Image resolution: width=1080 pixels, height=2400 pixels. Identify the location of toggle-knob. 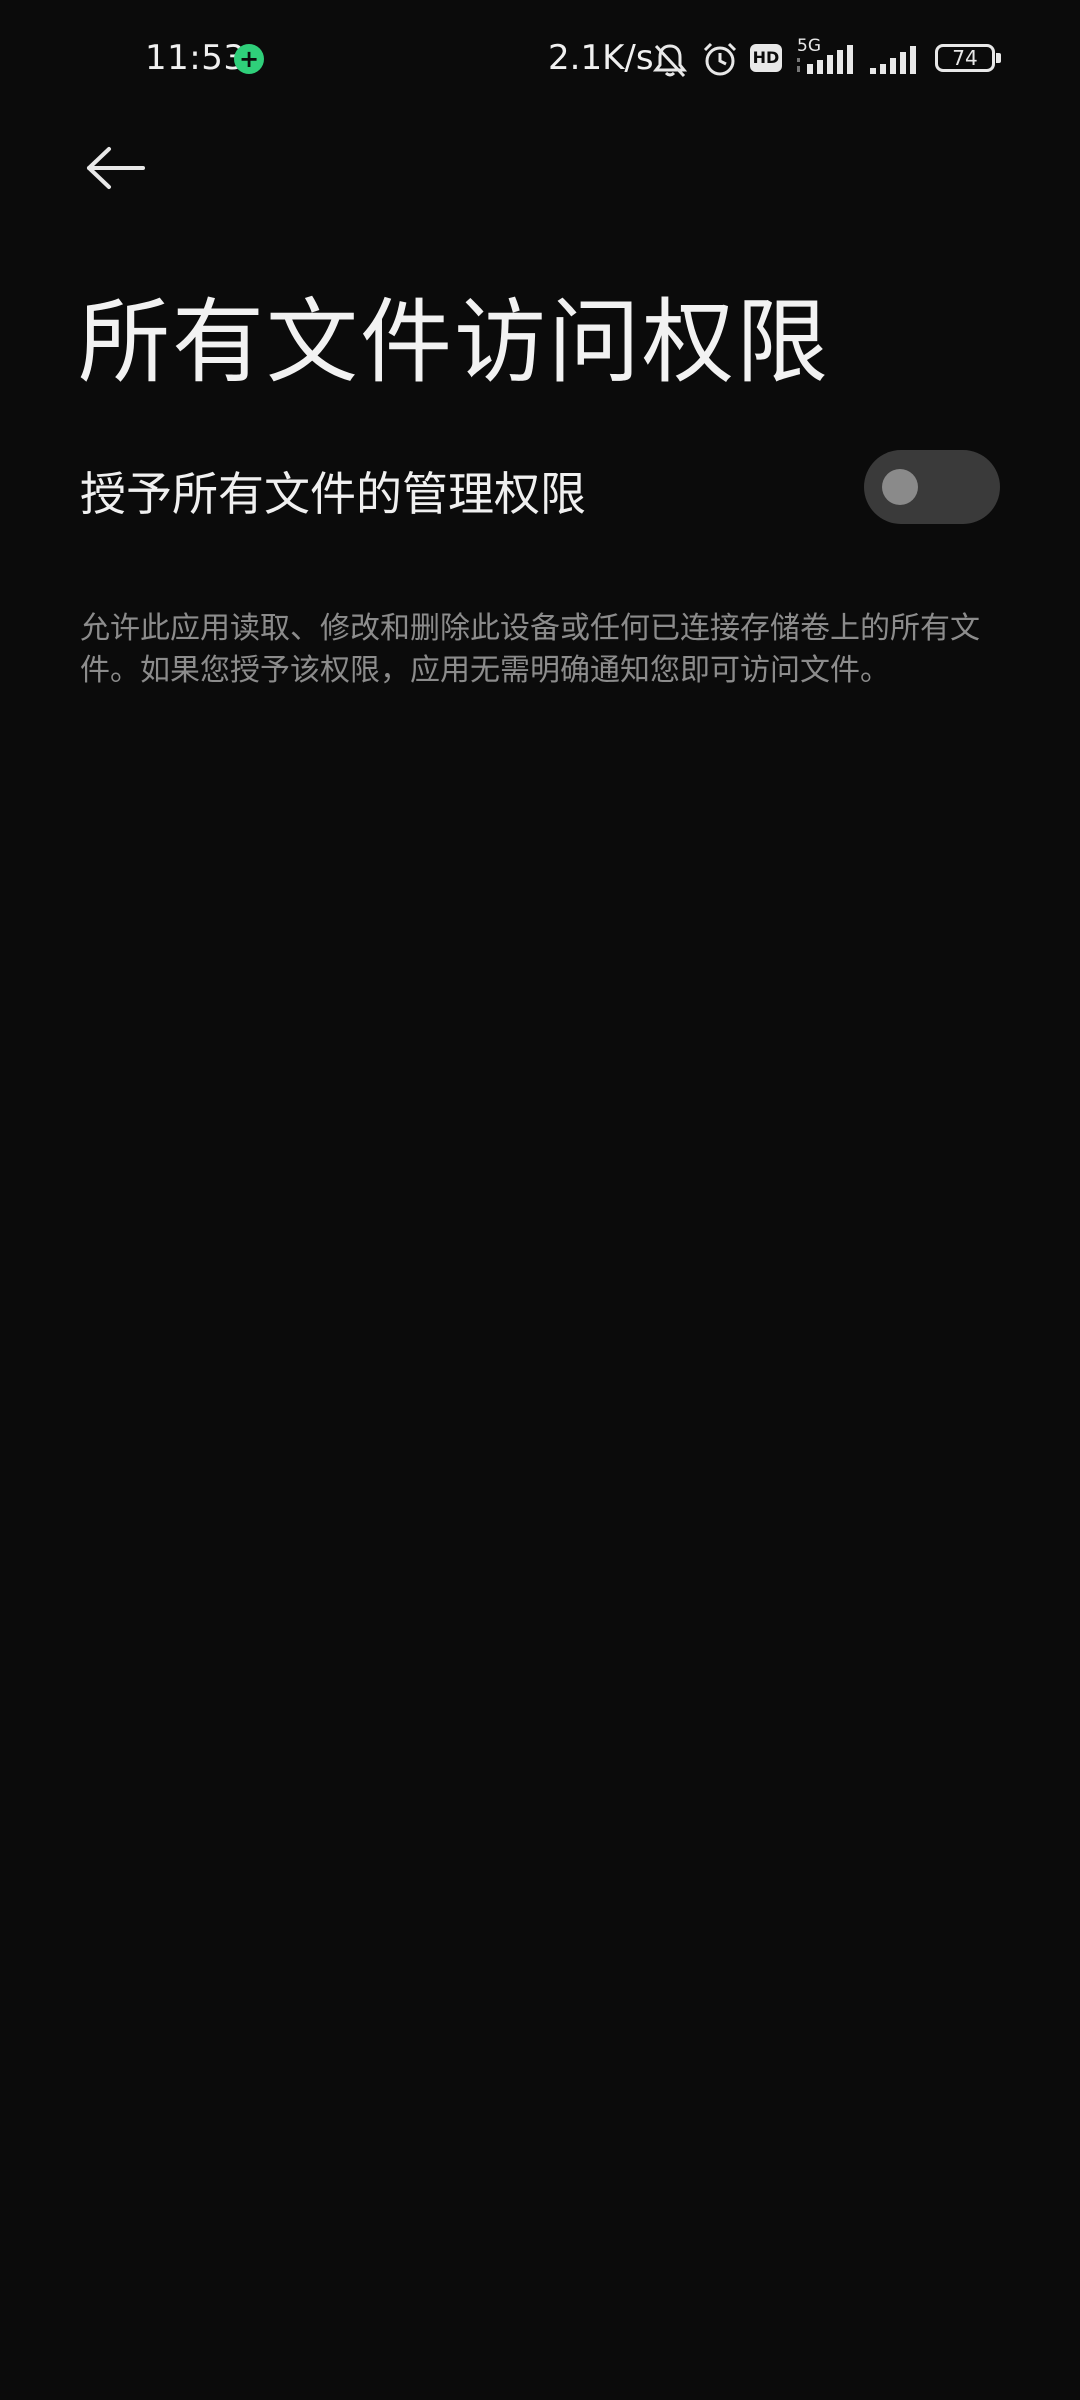
(900, 487).